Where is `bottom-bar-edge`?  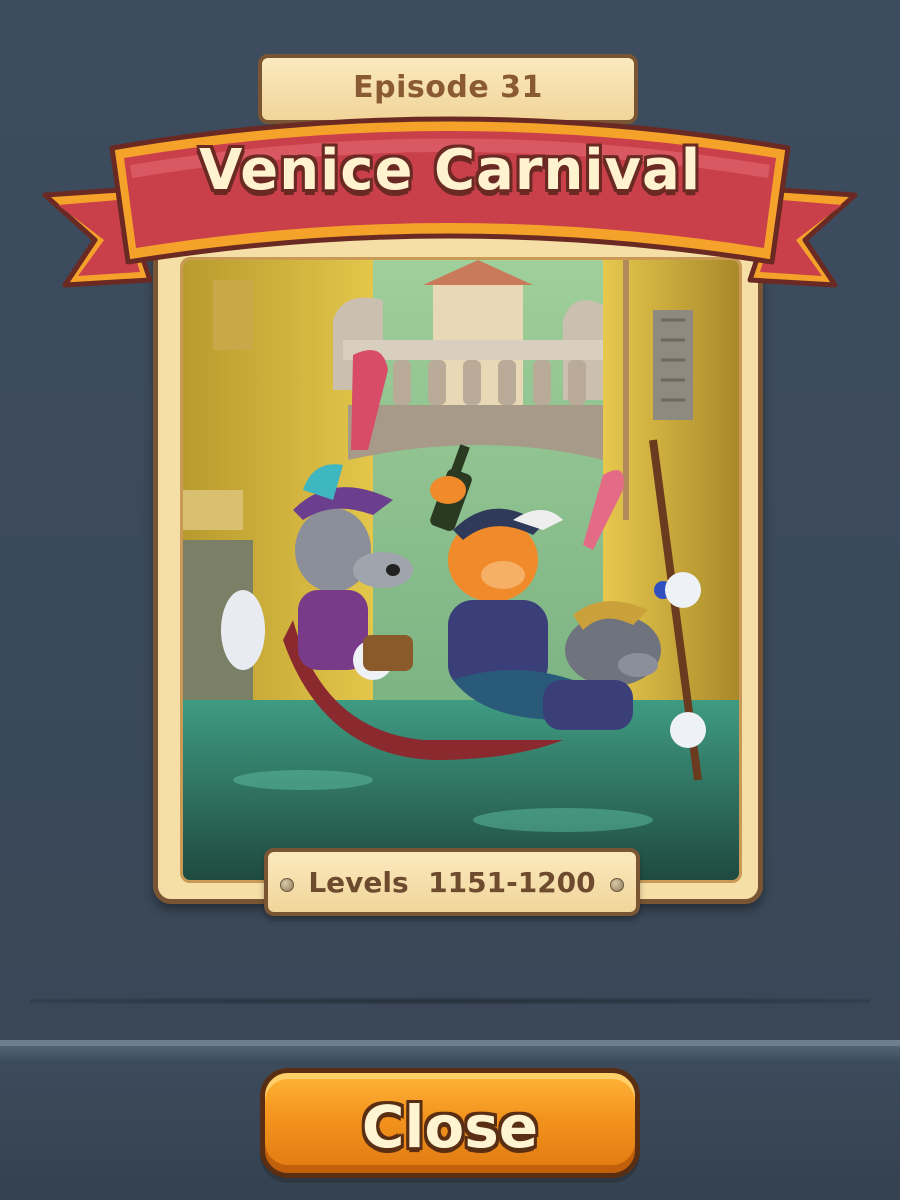
bottom-bar-edge is located at coordinates (450, 1043).